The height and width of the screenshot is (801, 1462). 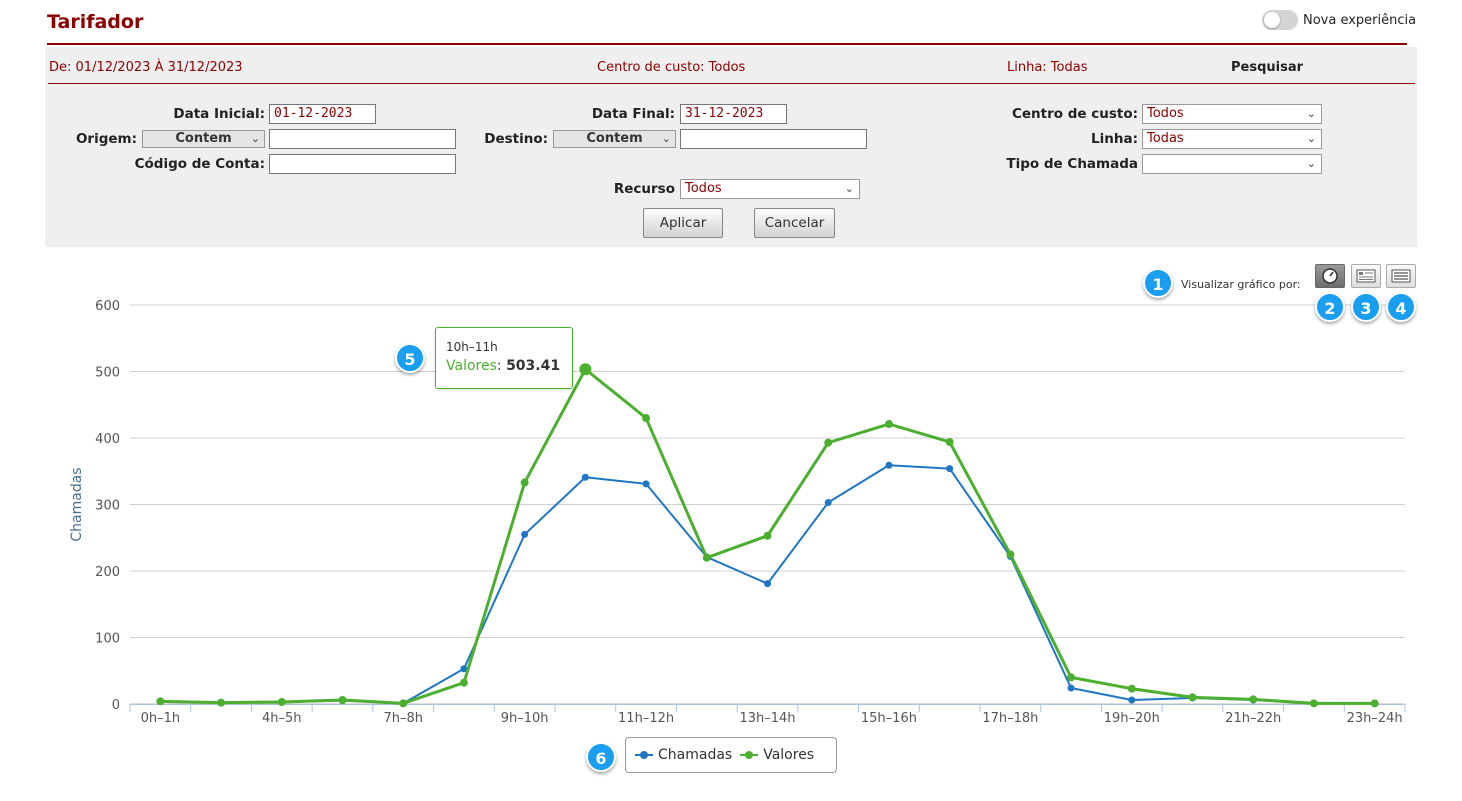 I want to click on y-tick-label: 600, so click(x=107, y=306).